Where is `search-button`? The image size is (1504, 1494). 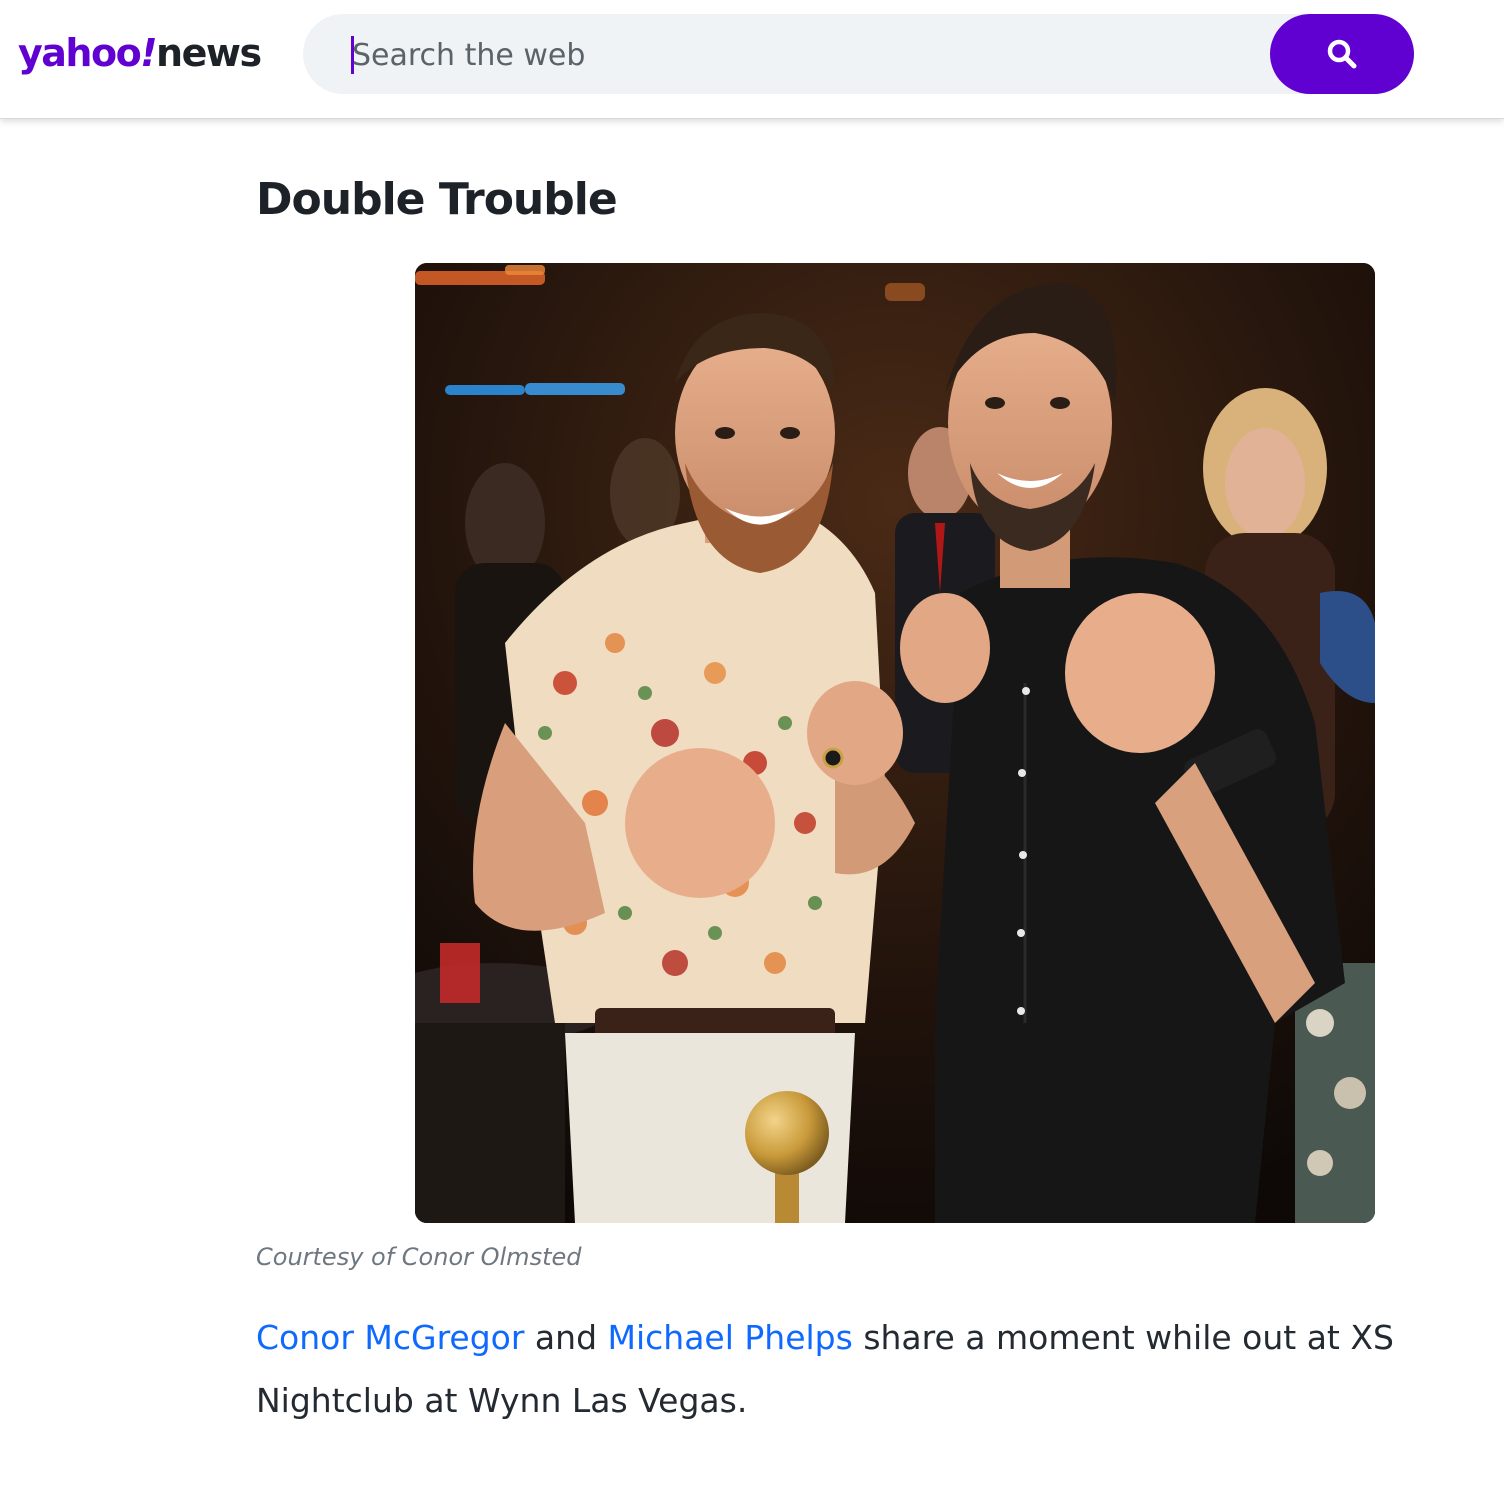
search-button is located at coordinates (1342, 54).